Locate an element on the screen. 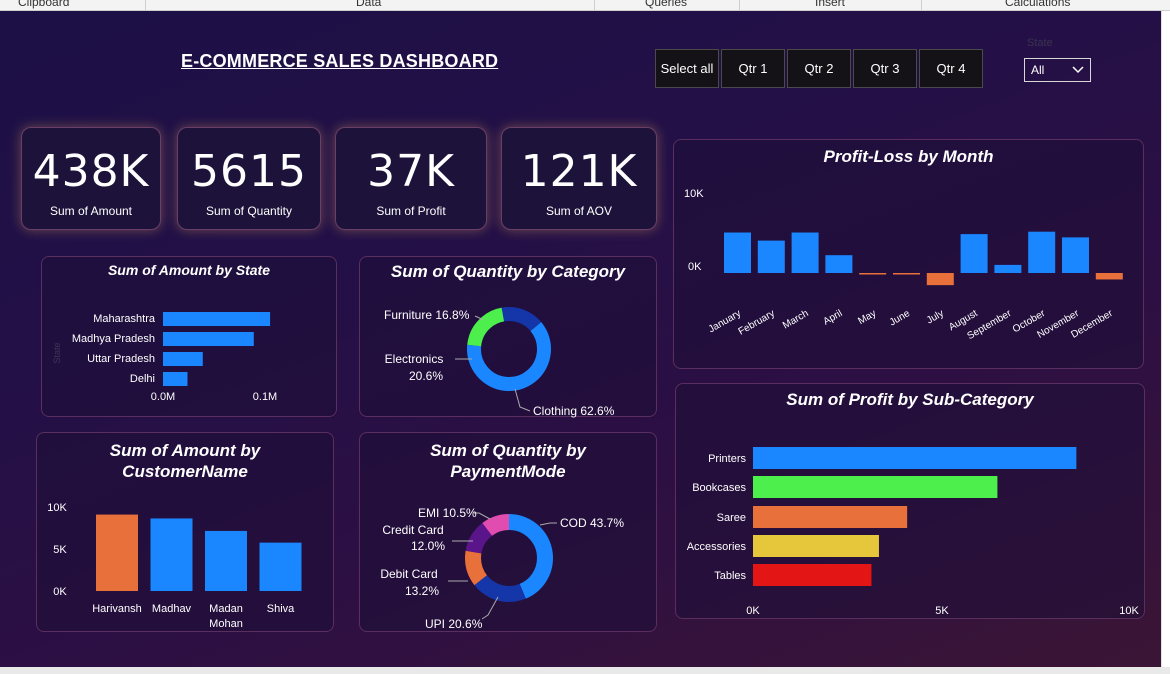 The height and width of the screenshot is (674, 1170). tick-label: 0.0M is located at coordinates (163, 397).